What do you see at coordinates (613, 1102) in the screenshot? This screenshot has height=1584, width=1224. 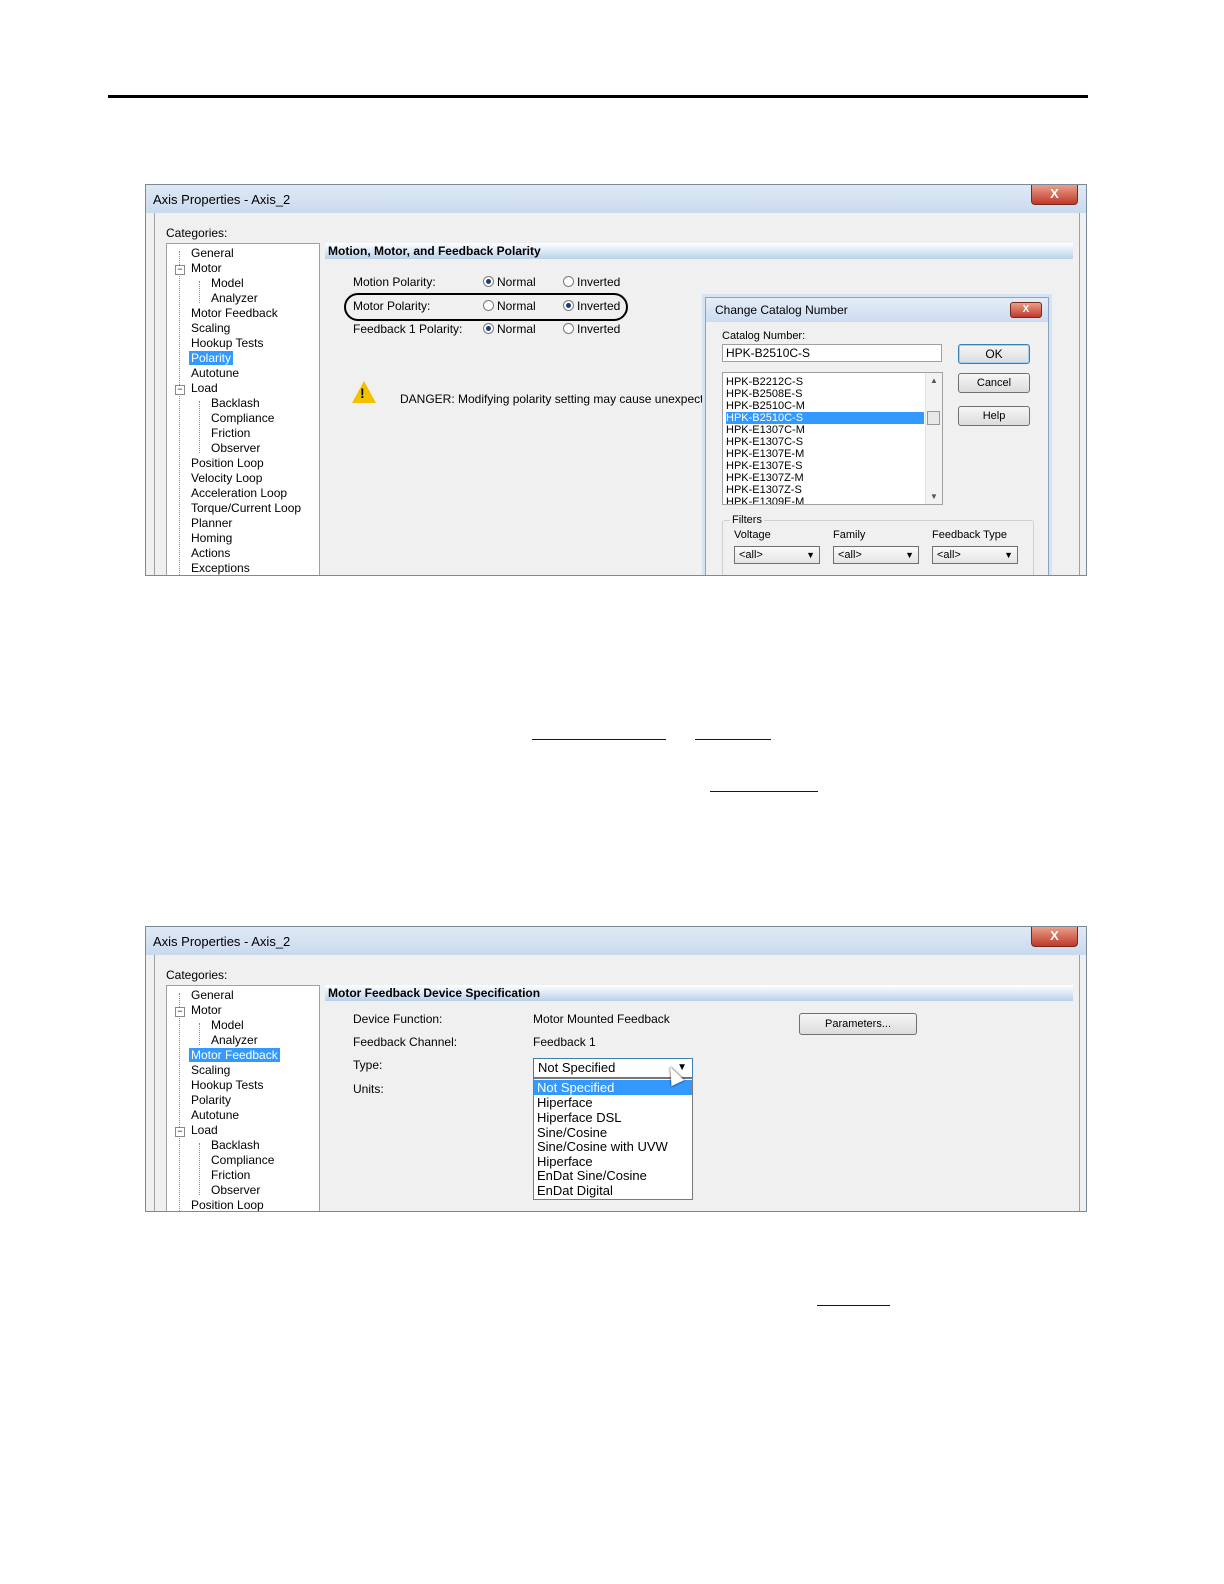 I see `type-option-hiperface: Hiperface` at bounding box center [613, 1102].